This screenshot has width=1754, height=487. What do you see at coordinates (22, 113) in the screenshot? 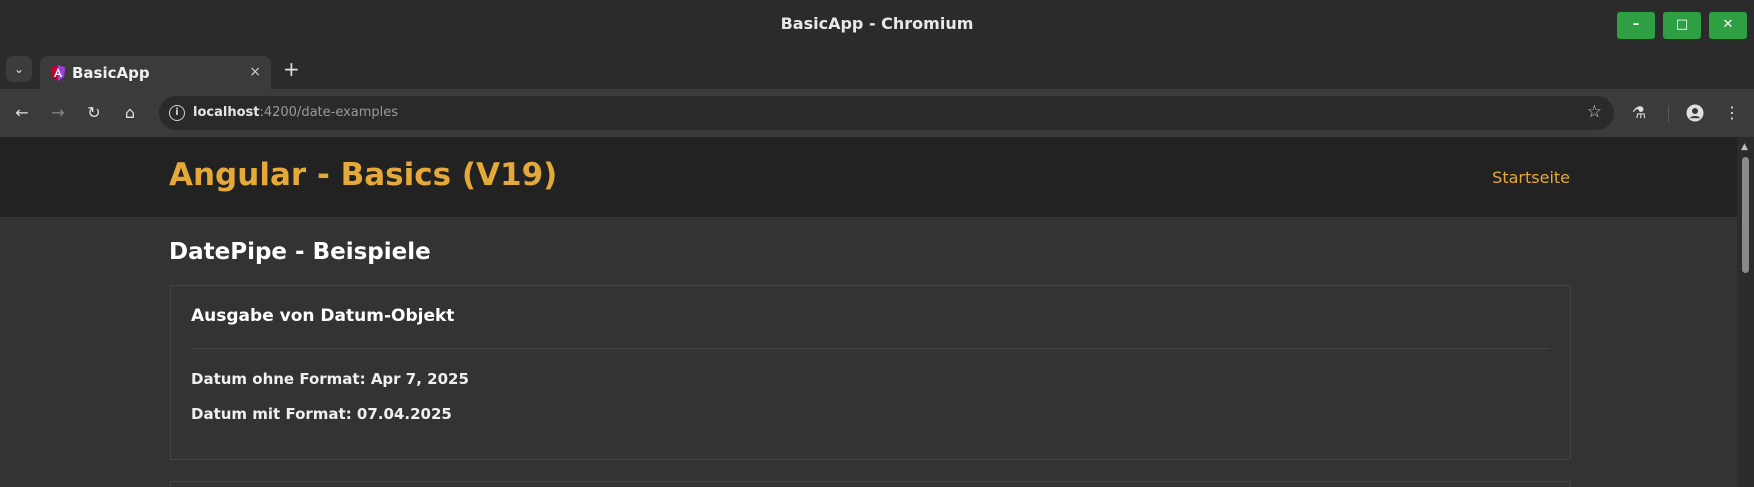
I see `back-button: ←` at bounding box center [22, 113].